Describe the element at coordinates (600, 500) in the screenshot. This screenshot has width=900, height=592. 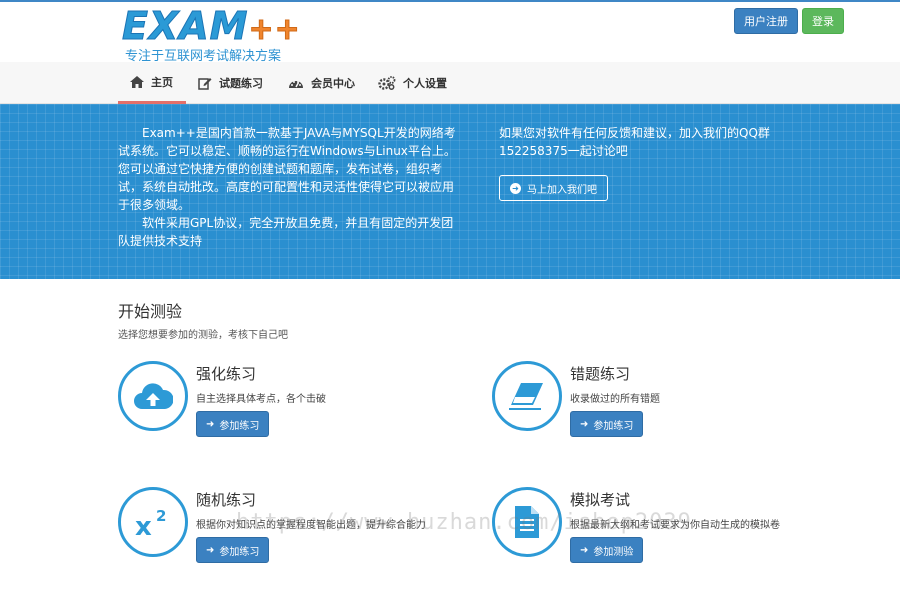
I see `card-title: 模拟考试` at that location.